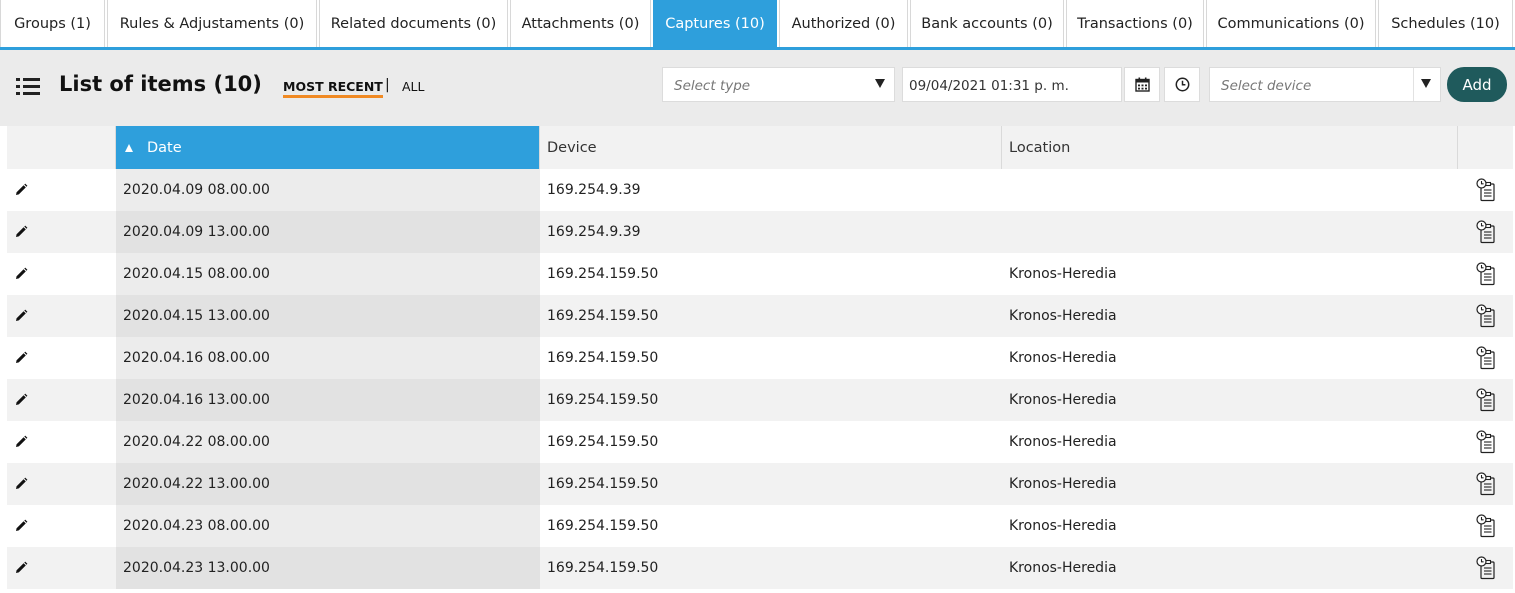 The image size is (1515, 593). What do you see at coordinates (328, 526) in the screenshot?
I see `cell-date: 2020.04.23 08.00.00` at bounding box center [328, 526].